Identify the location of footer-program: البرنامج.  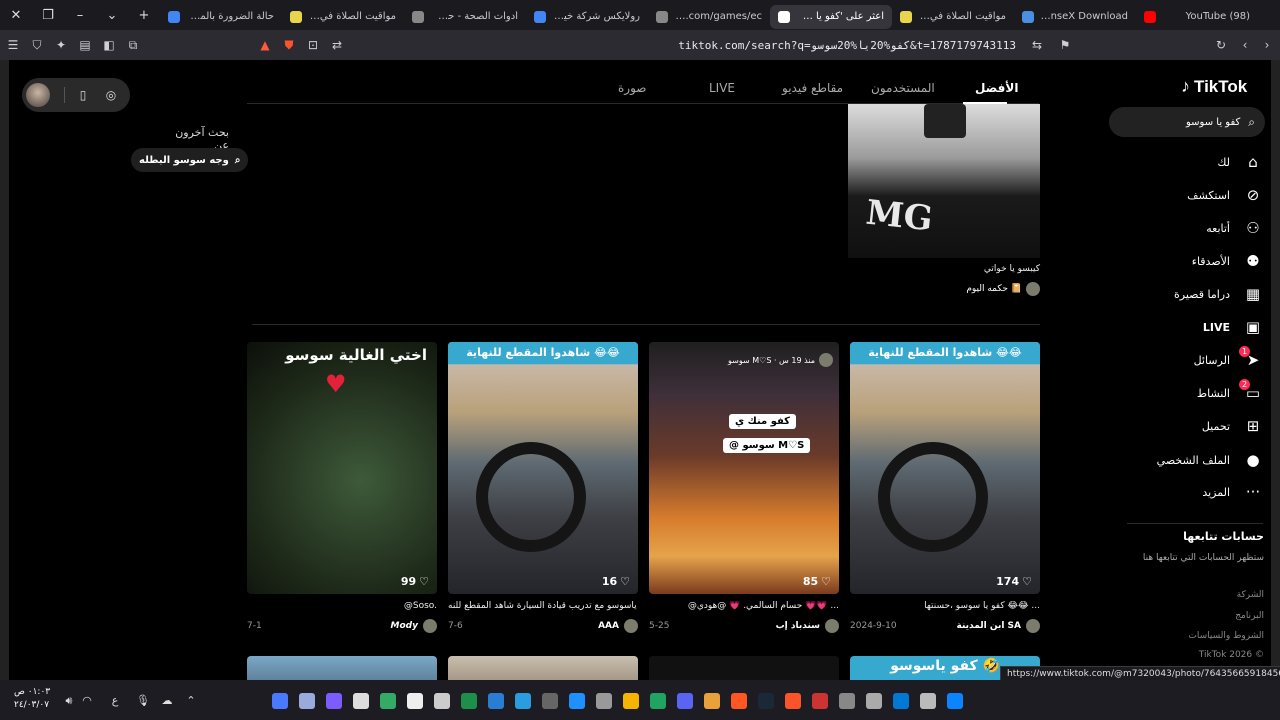
(1211, 616).